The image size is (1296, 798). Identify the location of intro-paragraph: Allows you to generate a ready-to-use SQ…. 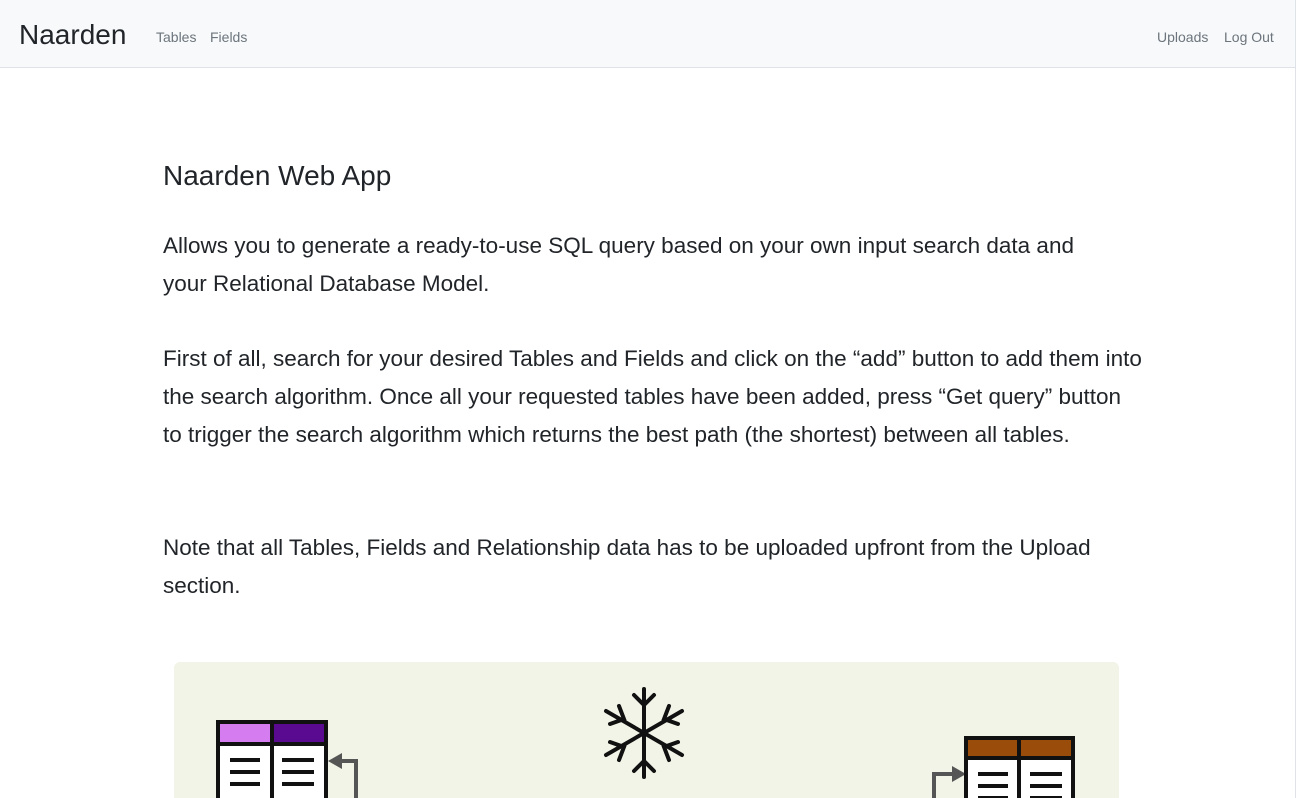
(618, 264).